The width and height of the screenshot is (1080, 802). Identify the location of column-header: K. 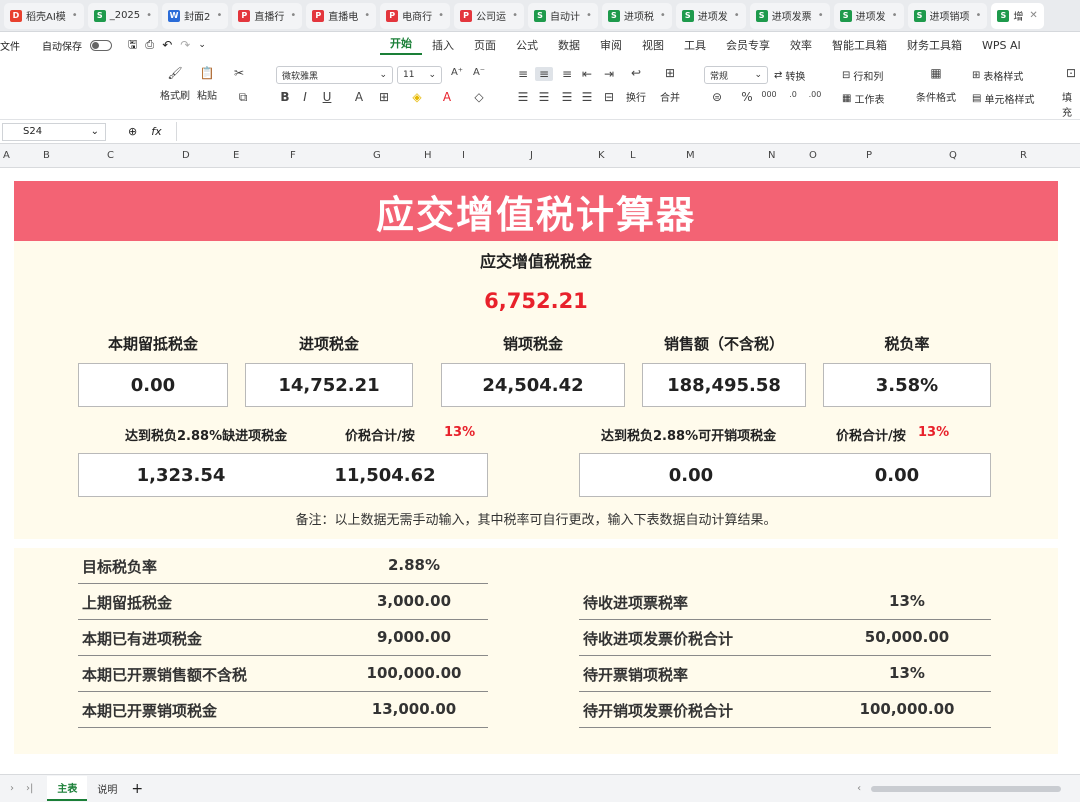
(601, 155).